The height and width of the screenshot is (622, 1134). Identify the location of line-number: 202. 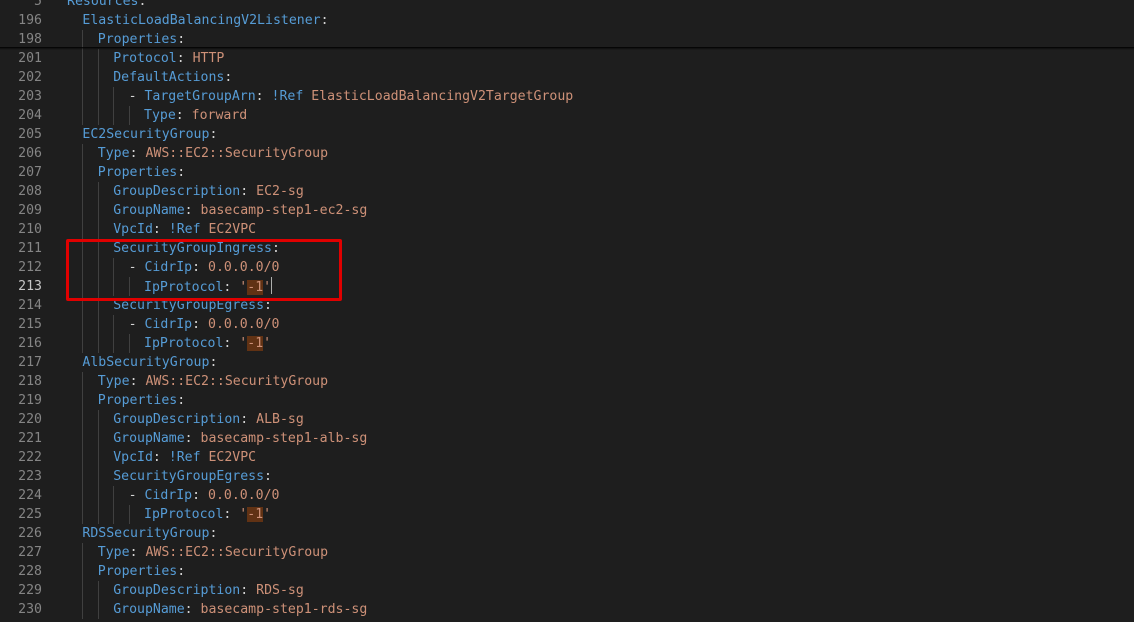
(30, 77).